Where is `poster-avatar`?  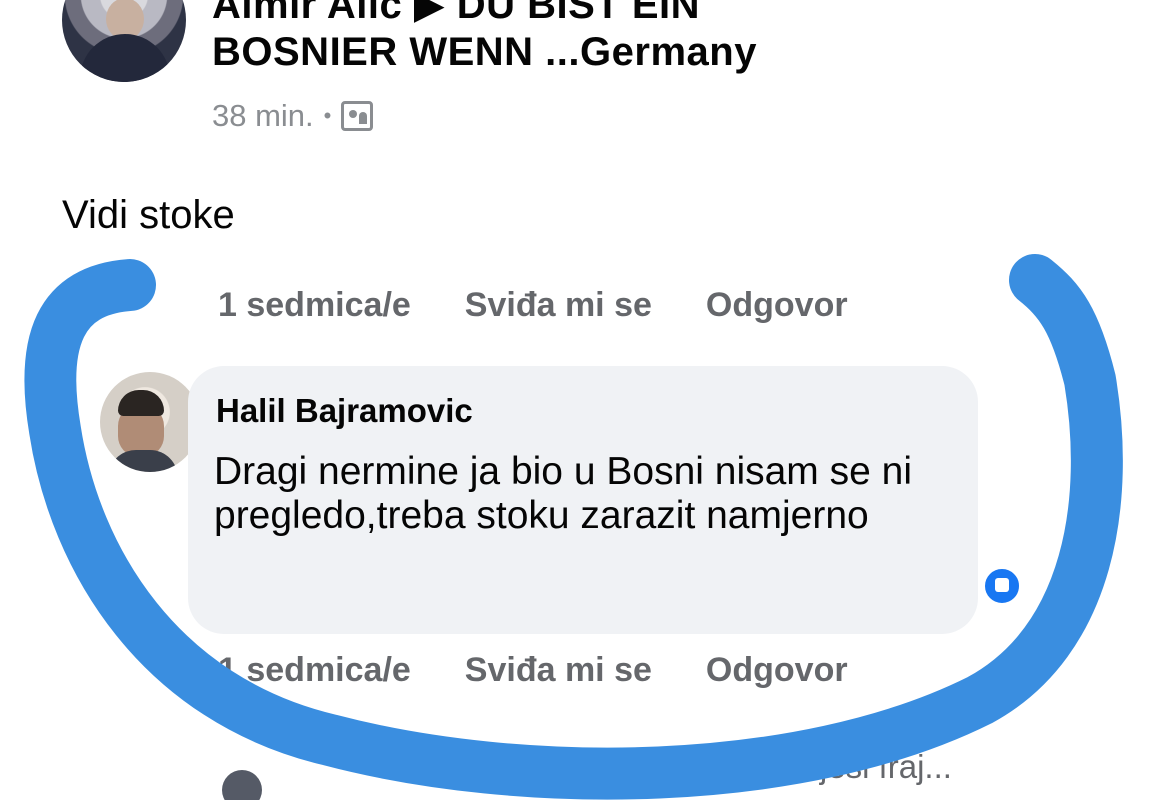 poster-avatar is located at coordinates (124, 41).